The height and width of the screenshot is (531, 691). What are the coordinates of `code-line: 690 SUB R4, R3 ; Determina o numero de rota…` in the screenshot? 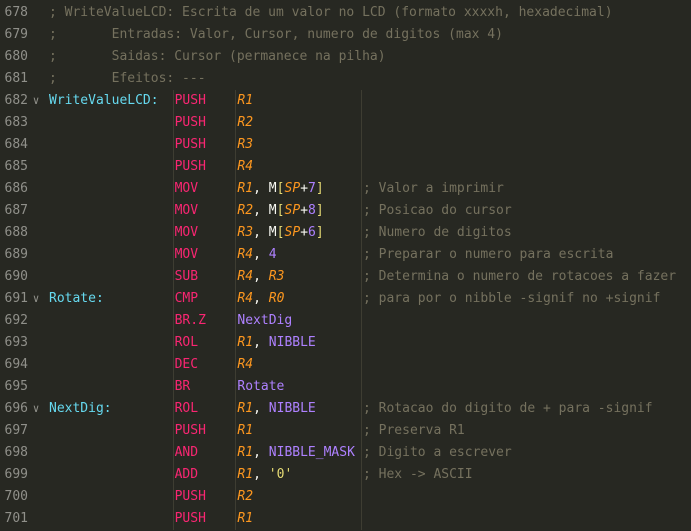 It's located at (345, 277).